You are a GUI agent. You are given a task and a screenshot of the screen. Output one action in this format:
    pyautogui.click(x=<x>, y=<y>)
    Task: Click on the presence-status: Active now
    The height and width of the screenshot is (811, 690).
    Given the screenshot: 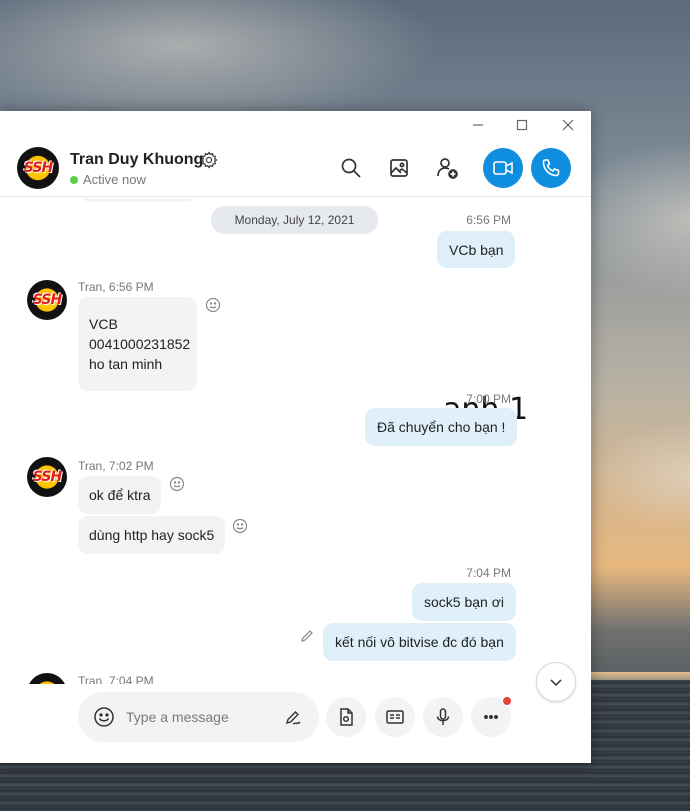 What is the action you would take?
    pyautogui.click(x=108, y=179)
    